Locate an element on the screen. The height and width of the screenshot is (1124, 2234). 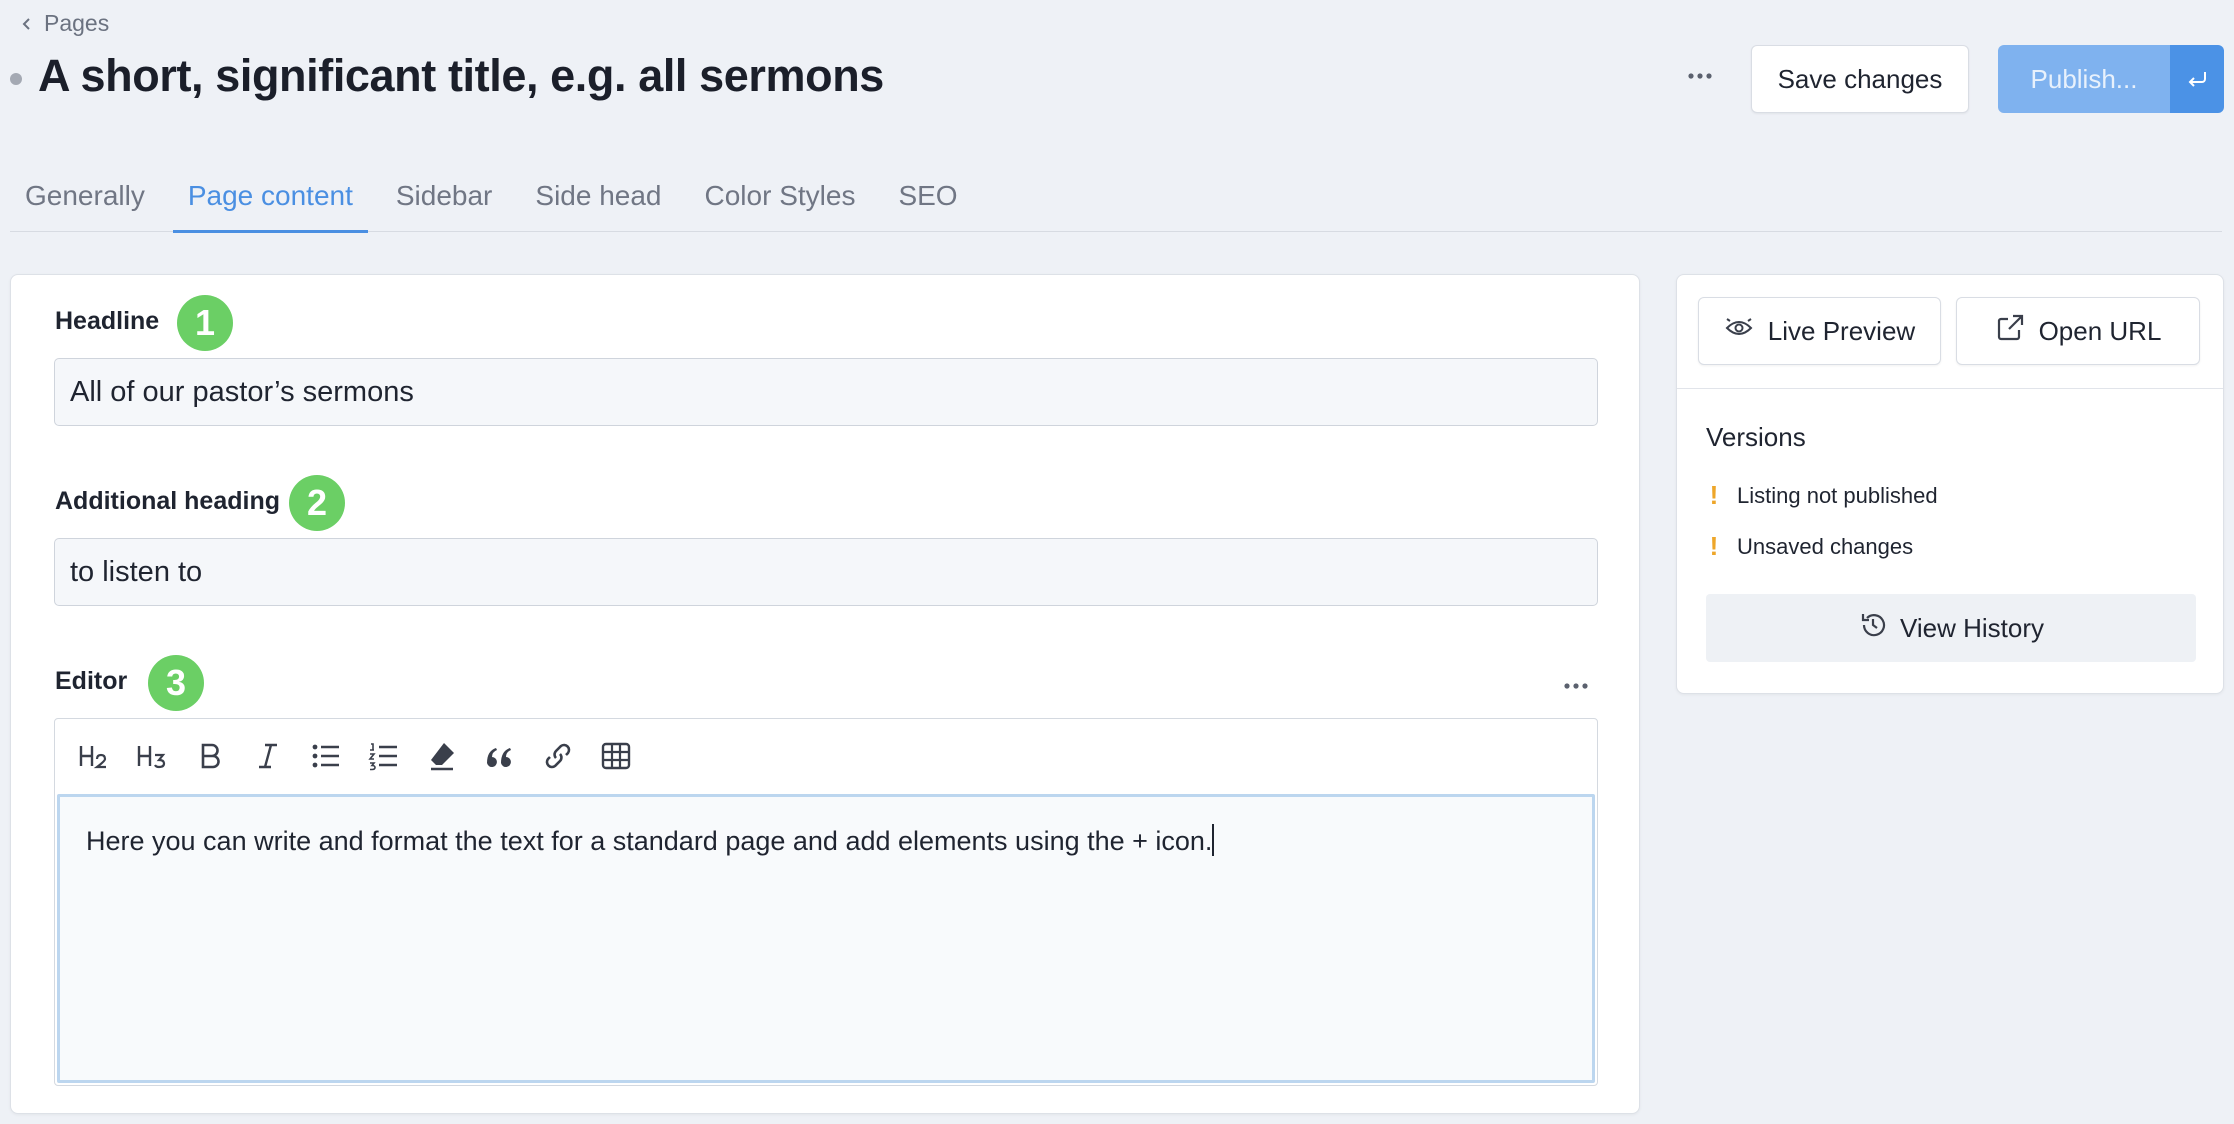
open-url-button: Open URL is located at coordinates (2078, 331).